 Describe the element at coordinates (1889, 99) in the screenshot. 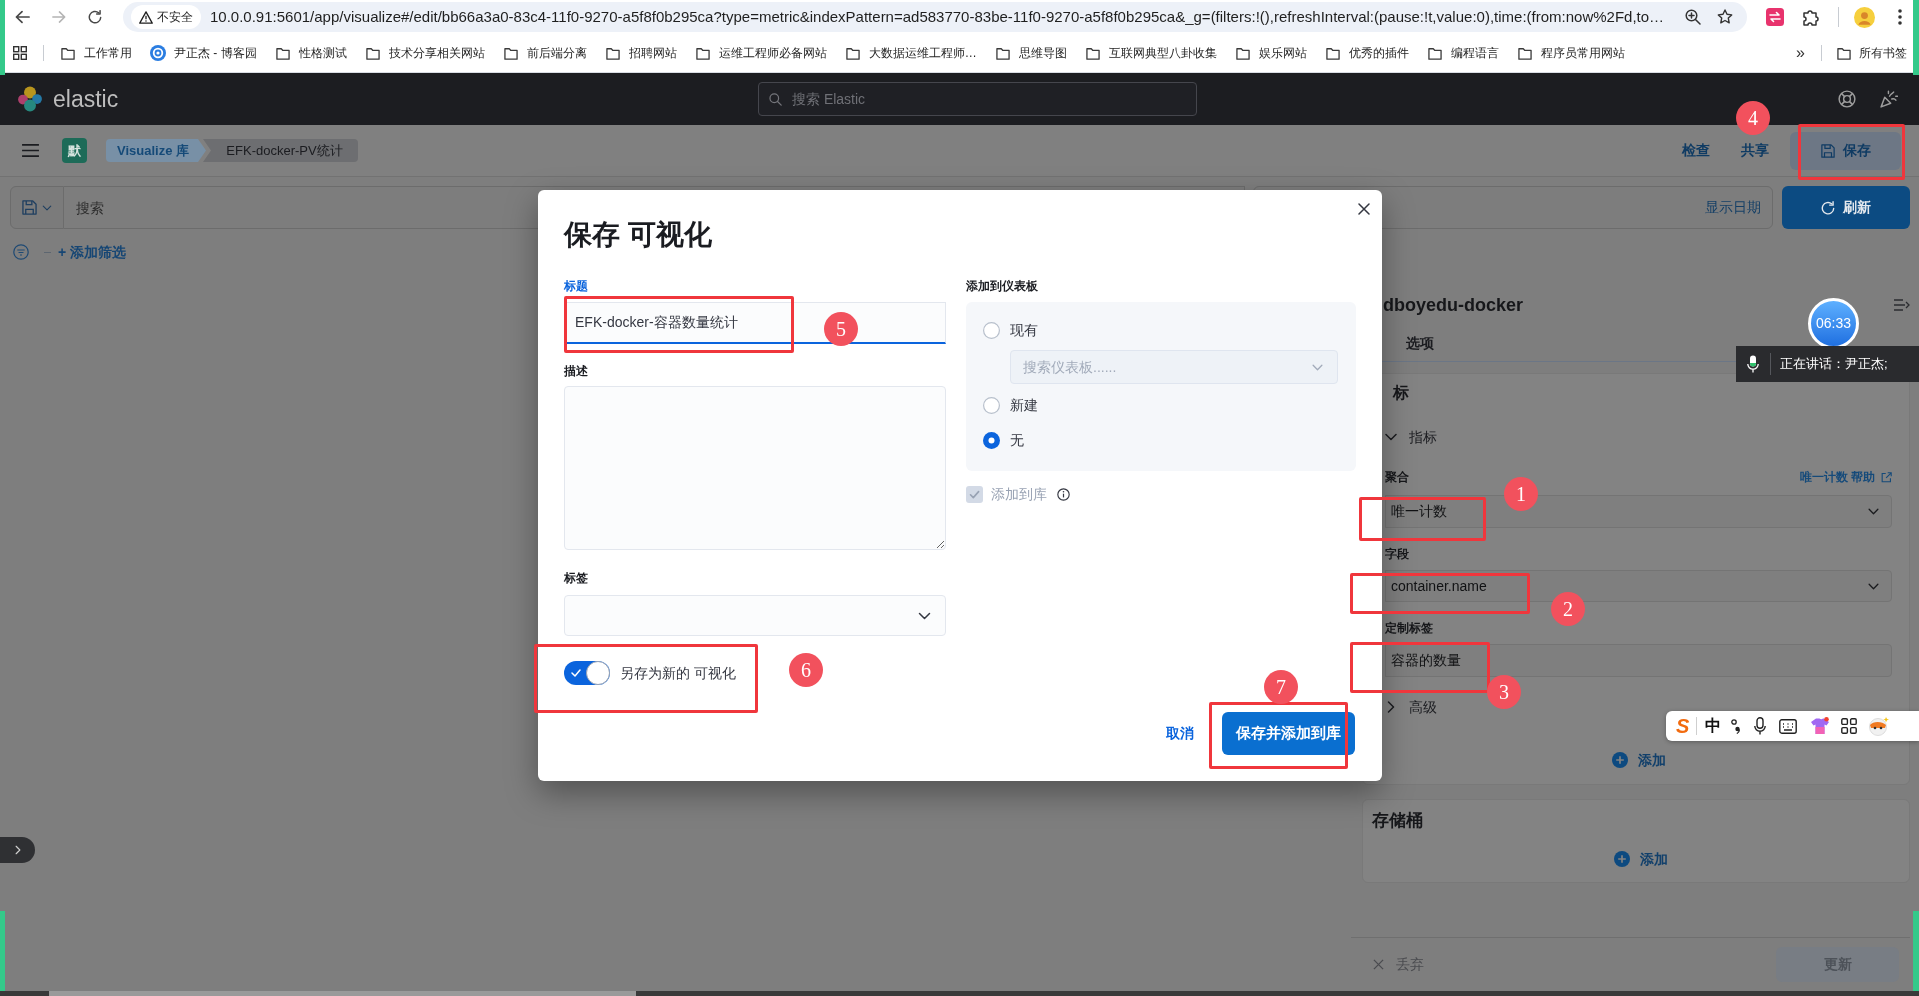

I see `party-popper-icon` at that location.